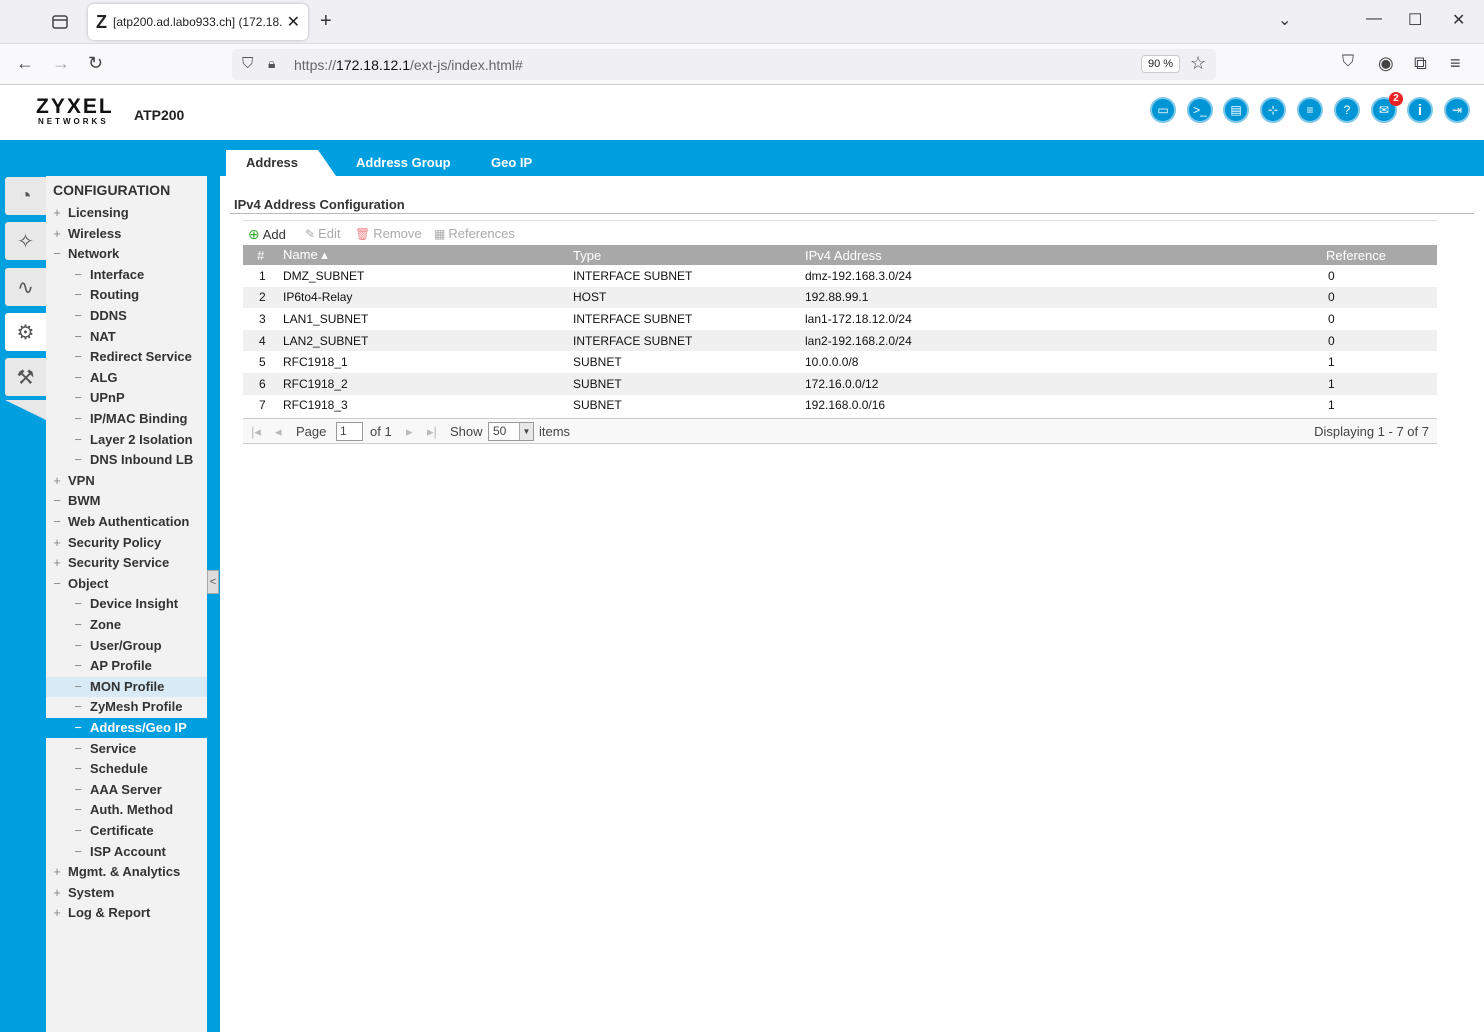 Image resolution: width=1484 pixels, height=1032 pixels. I want to click on menu-icon: ≡, so click(1455, 63).